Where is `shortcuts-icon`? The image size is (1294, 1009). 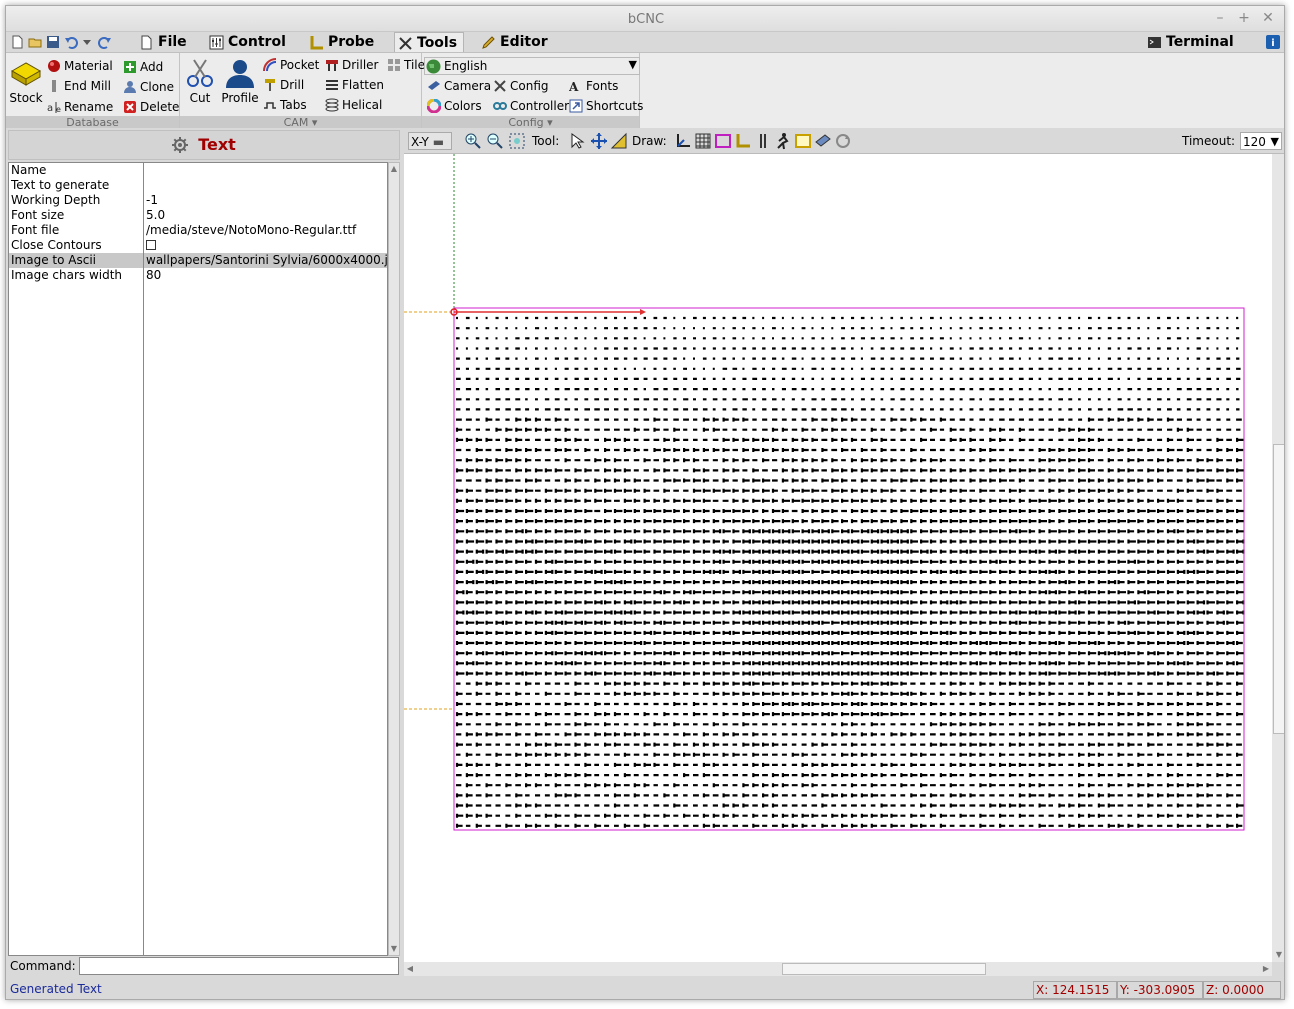
shortcuts-icon is located at coordinates (576, 106).